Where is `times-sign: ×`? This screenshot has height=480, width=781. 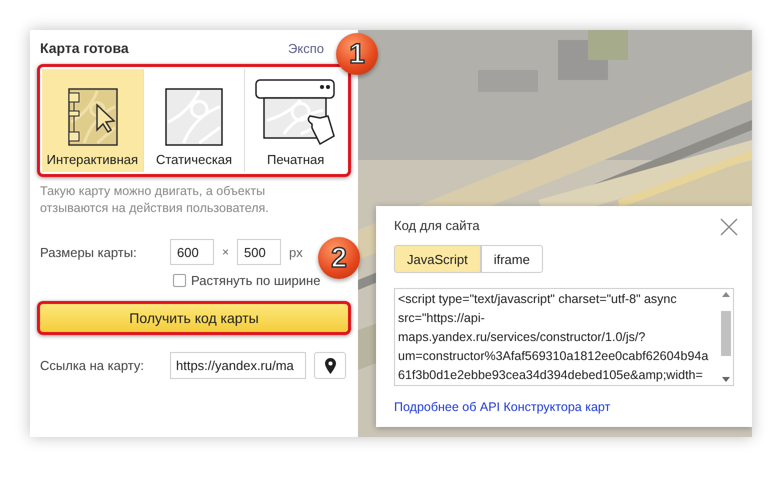 times-sign: × is located at coordinates (226, 252).